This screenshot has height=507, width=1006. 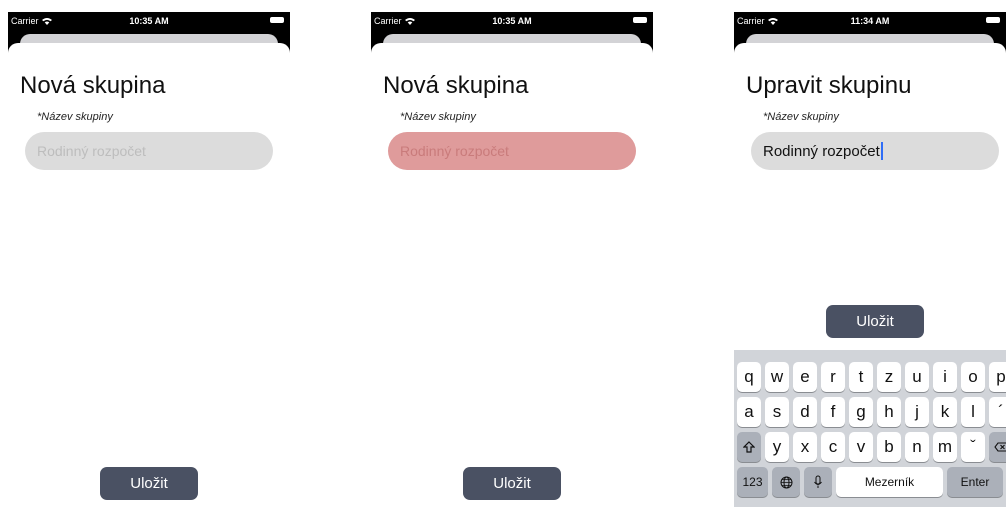 What do you see at coordinates (861, 412) in the screenshot?
I see `key: g` at bounding box center [861, 412].